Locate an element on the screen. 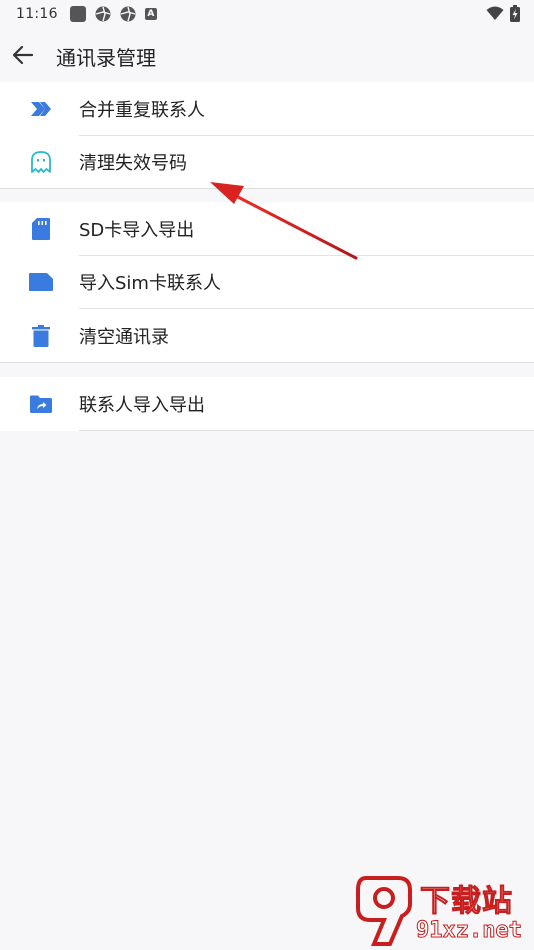 This screenshot has height=950, width=534. wifi-icon is located at coordinates (495, 13).